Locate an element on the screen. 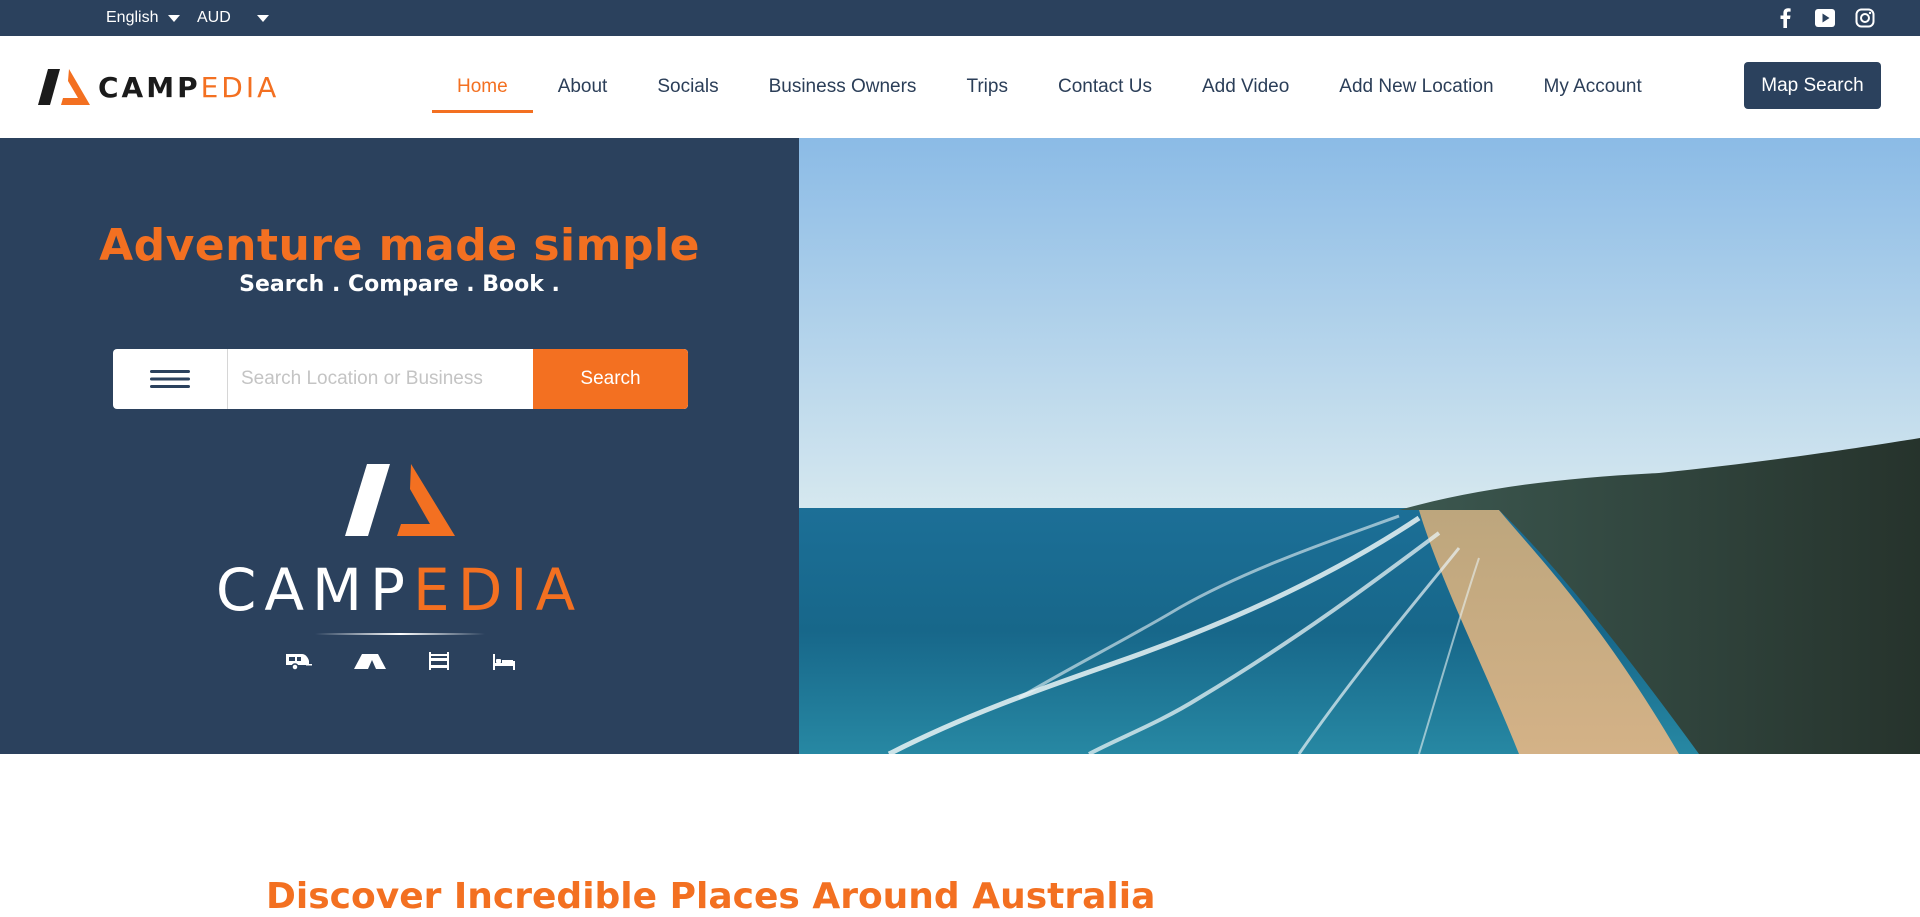 The width and height of the screenshot is (1920, 917). nav-add-new-location: Add New Location is located at coordinates (1416, 87).